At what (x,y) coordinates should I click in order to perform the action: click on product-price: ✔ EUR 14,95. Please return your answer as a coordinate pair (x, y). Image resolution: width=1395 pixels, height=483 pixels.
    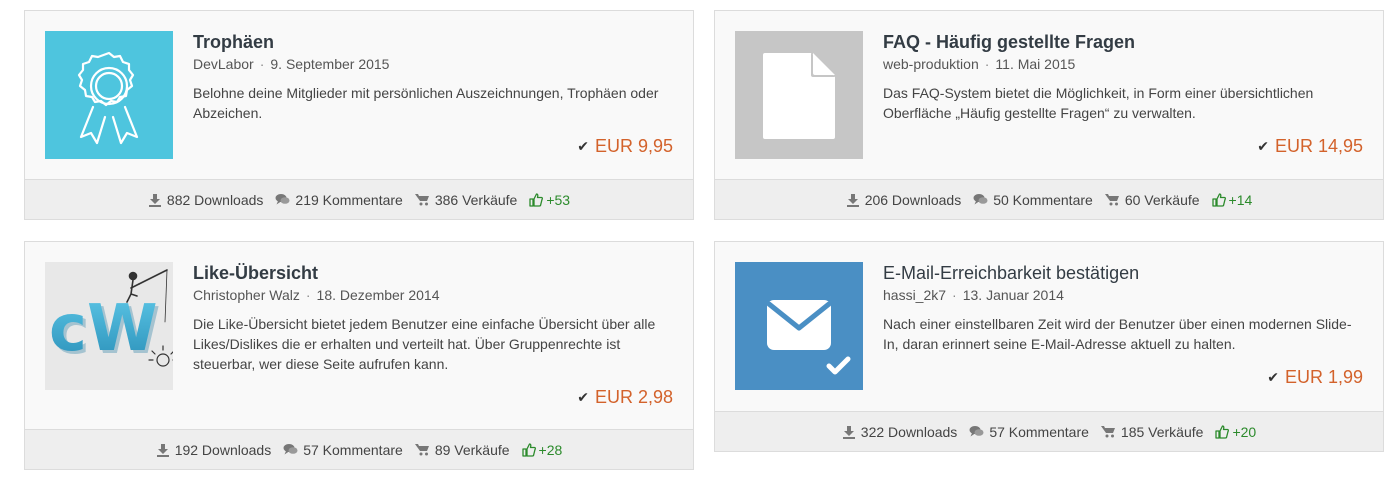
    Looking at the image, I should click on (1310, 146).